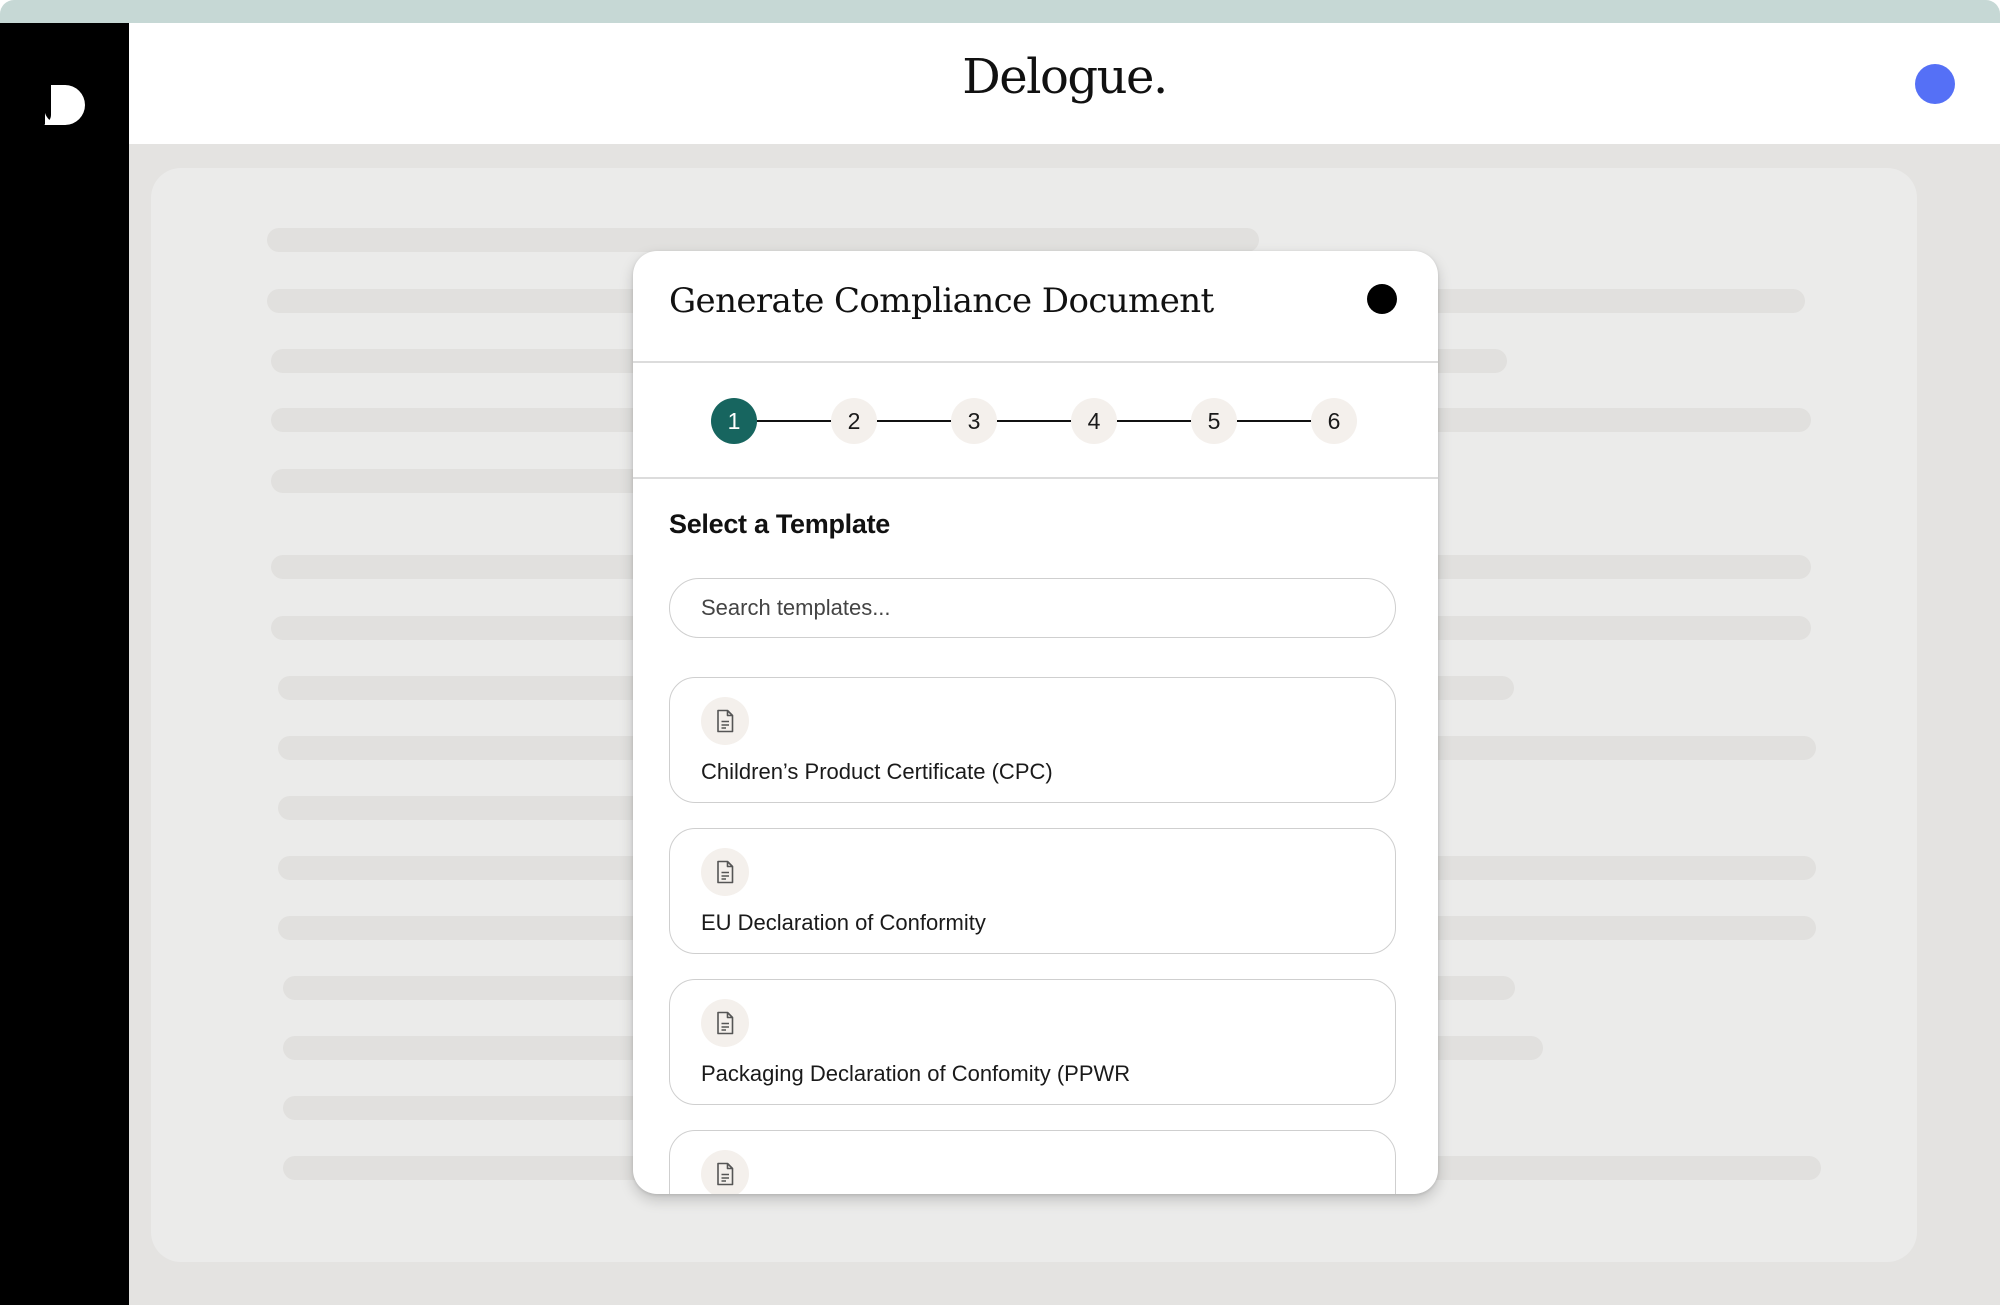 Image resolution: width=2000 pixels, height=1311 pixels. Describe the element at coordinates (1000, 1308) in the screenshot. I see `window-bottom-edge` at that location.